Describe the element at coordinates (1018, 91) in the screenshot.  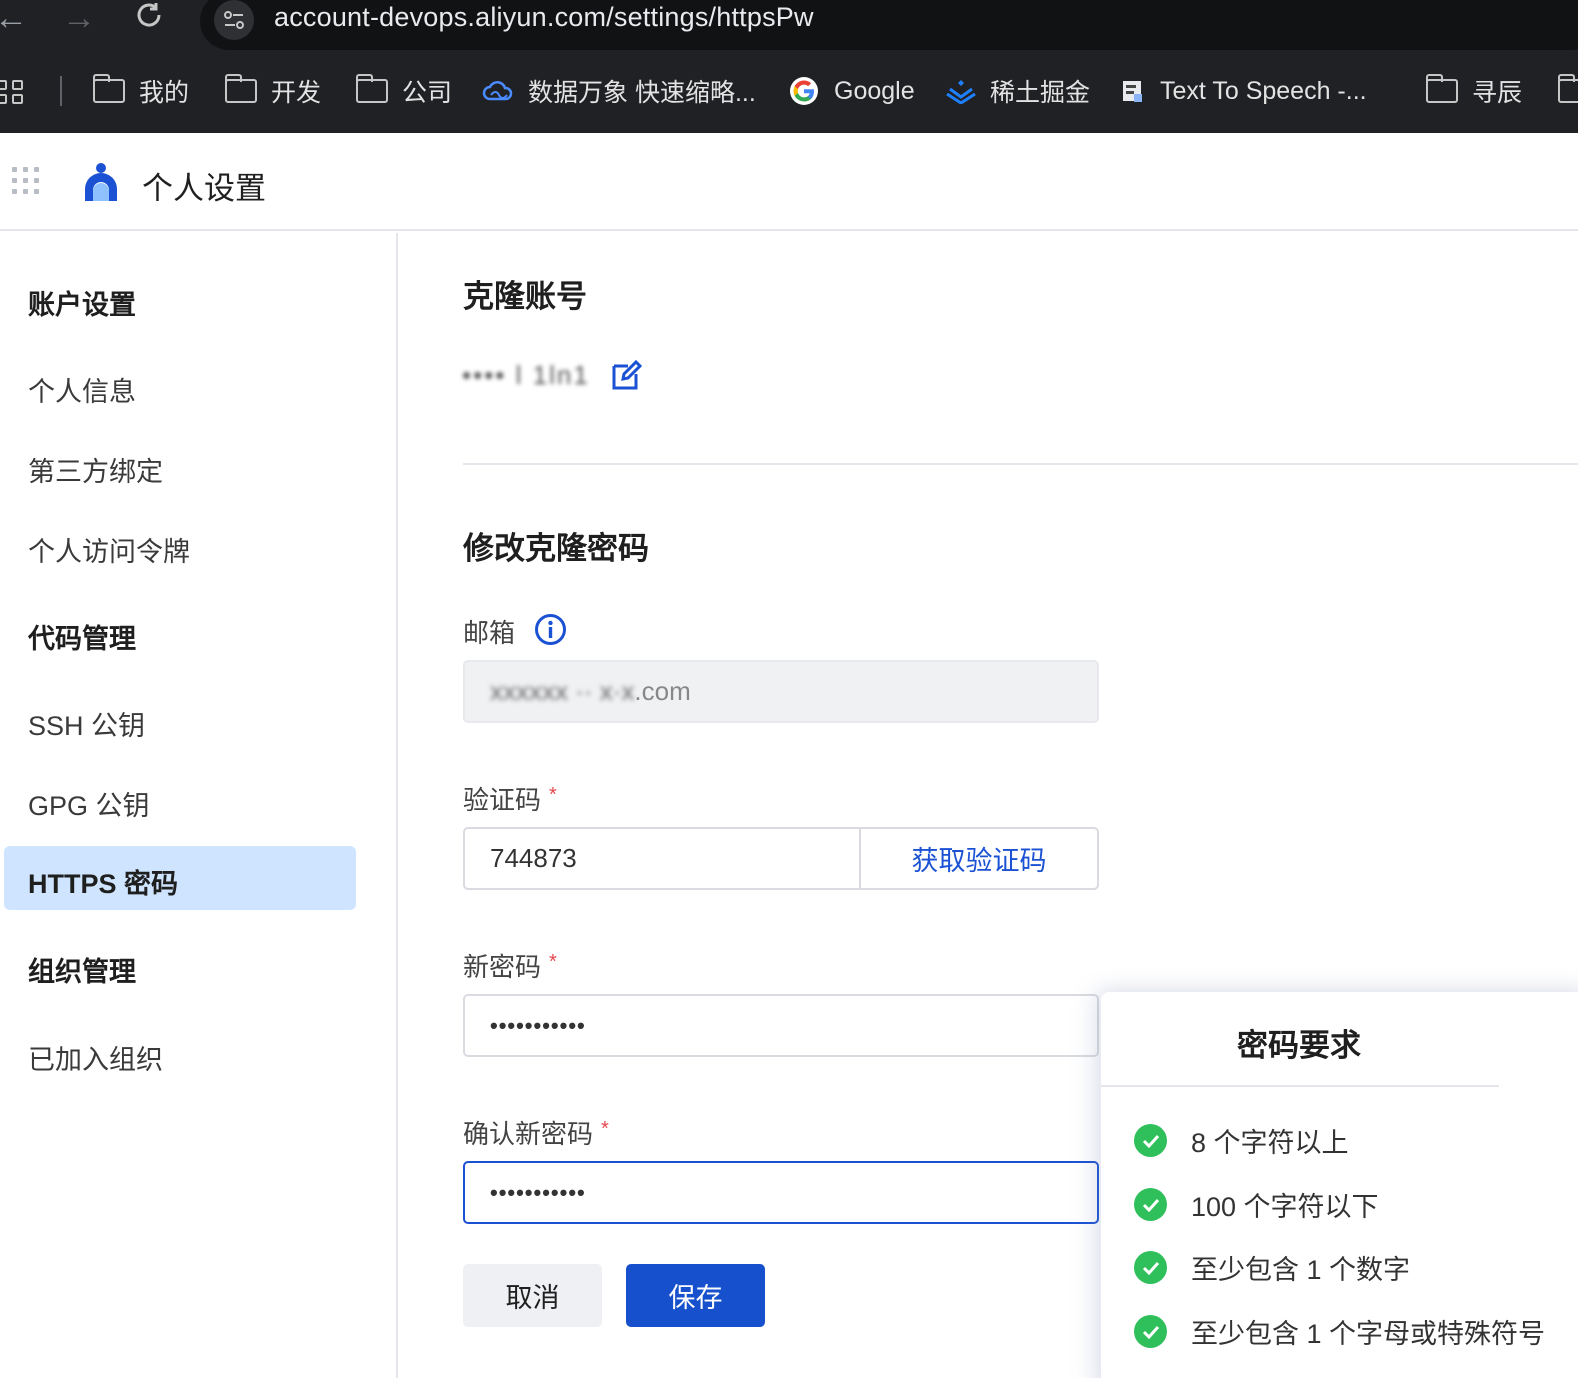
I see `bookmark-item: 稀土掘金` at that location.